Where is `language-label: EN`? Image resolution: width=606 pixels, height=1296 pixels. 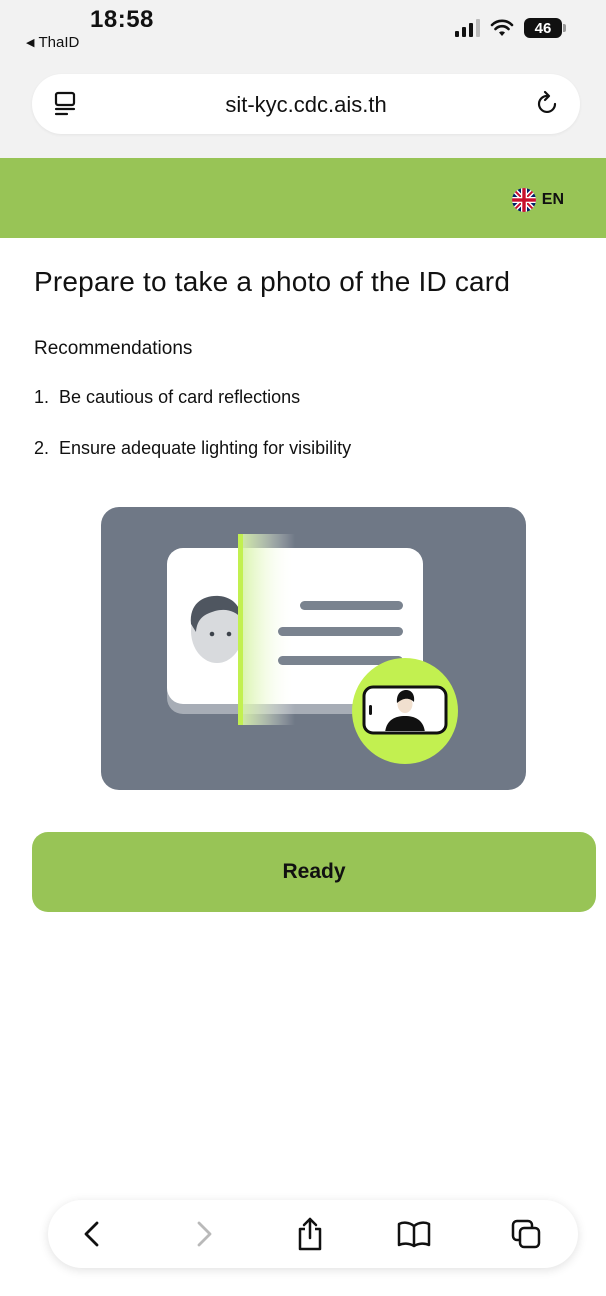 language-label: EN is located at coordinates (552, 199).